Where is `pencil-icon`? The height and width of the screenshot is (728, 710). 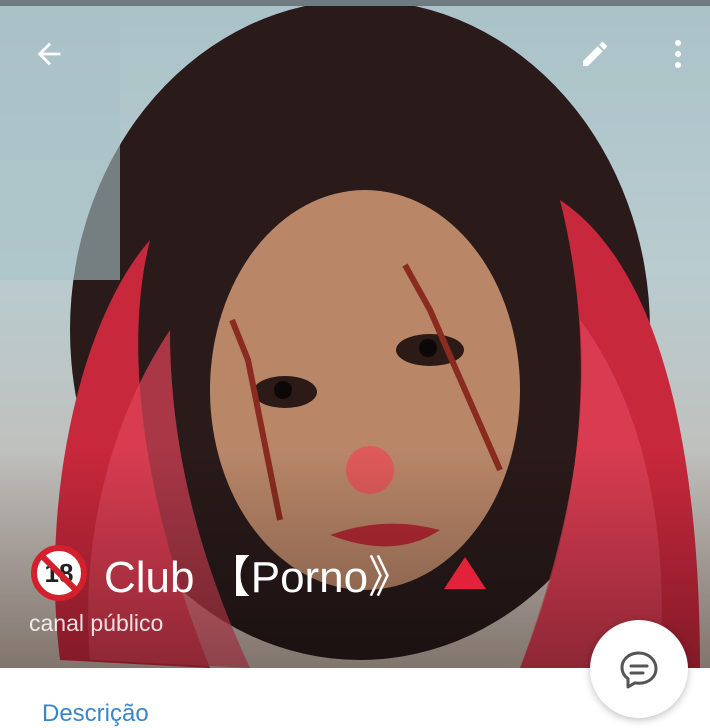 pencil-icon is located at coordinates (595, 53).